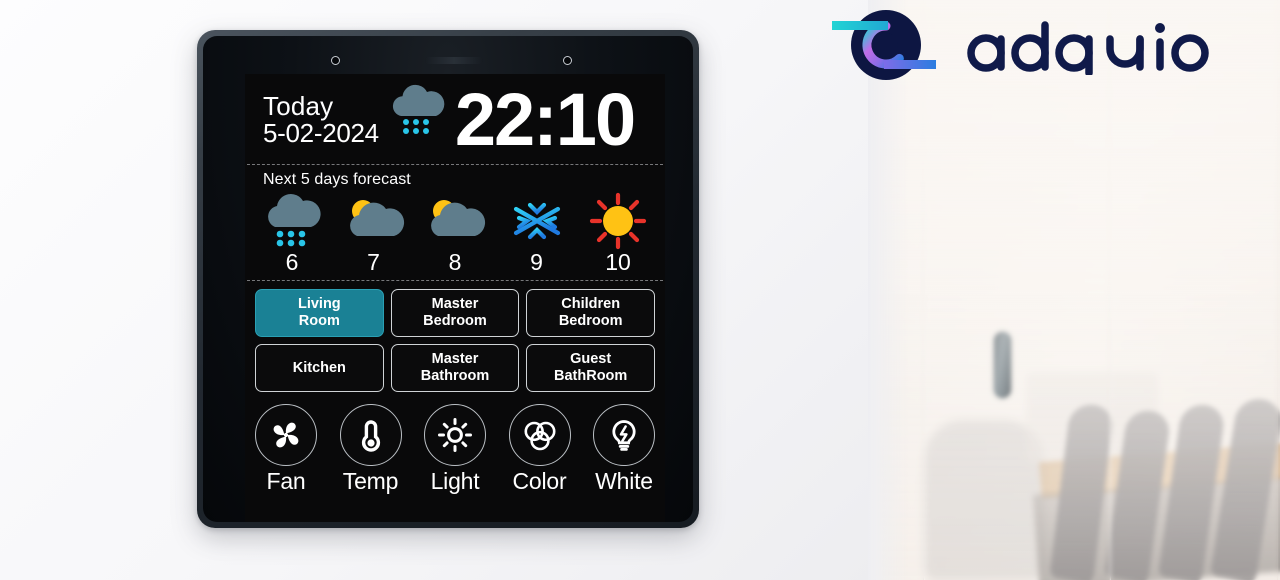 The image size is (1280, 580). I want to click on thermometer-icon, so click(370, 435).